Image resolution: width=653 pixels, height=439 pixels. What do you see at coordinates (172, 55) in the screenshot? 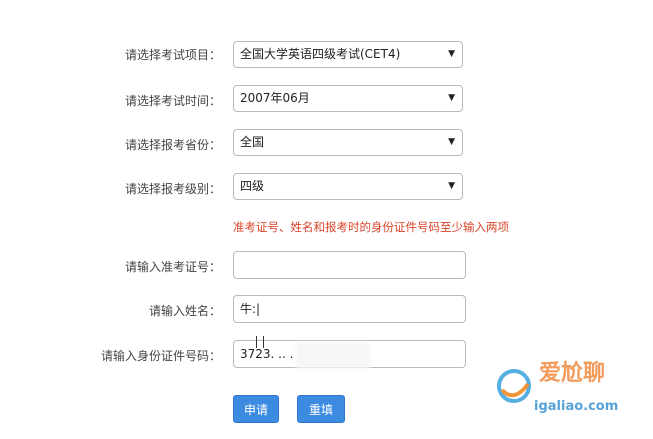
I see `exam-item-label: 请选择考试项目：` at bounding box center [172, 55].